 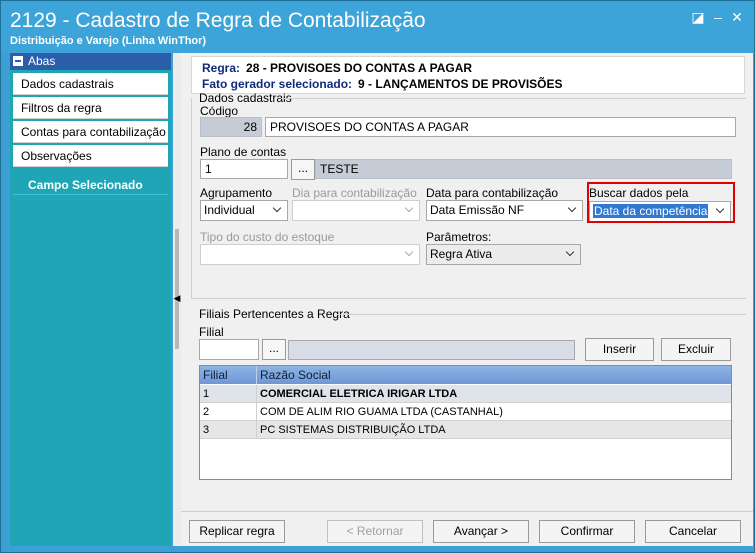 I want to click on data-contabilizacao-select: Data Emissão NF, so click(x=504, y=210).